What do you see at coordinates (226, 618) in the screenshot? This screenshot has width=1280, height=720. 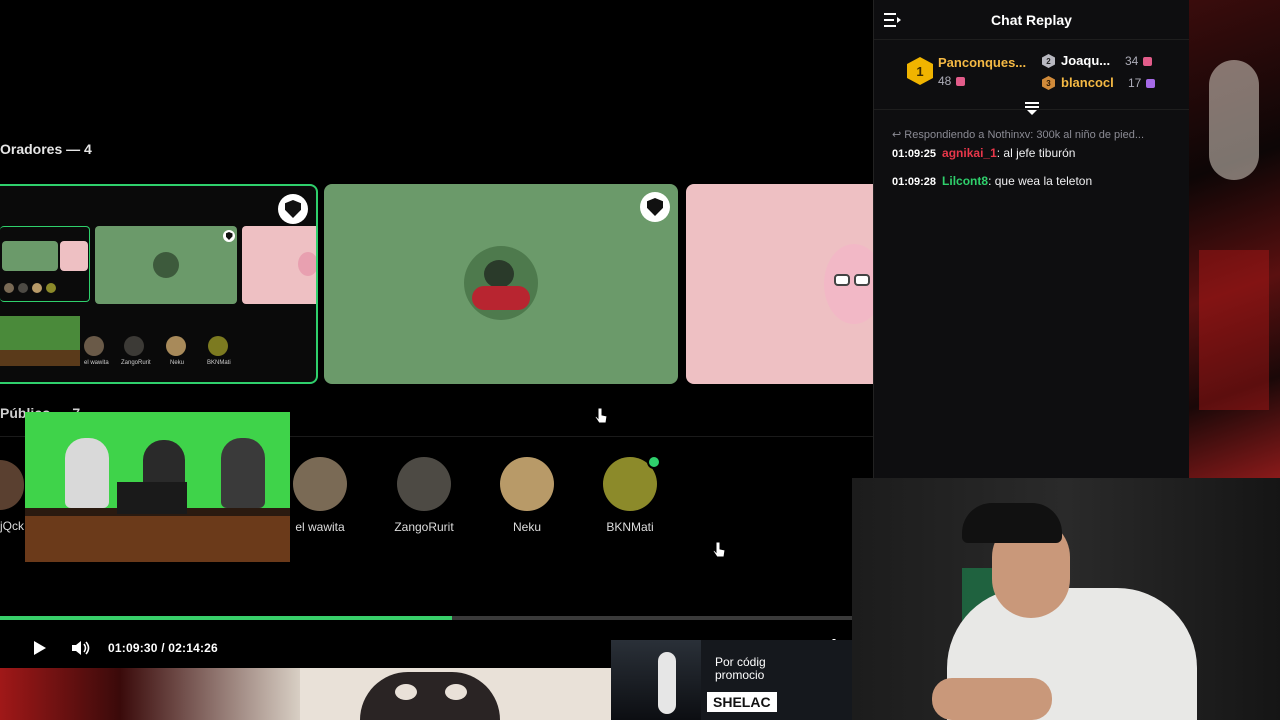 I see `seek-bar-progress` at bounding box center [226, 618].